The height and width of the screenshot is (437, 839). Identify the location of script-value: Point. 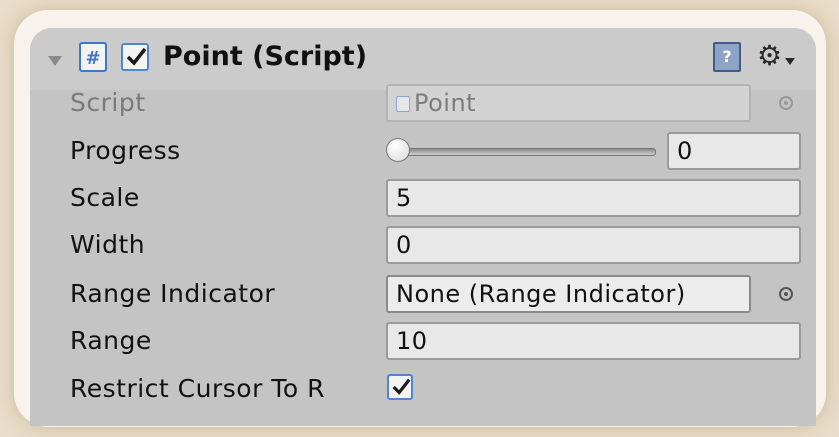
(445, 103).